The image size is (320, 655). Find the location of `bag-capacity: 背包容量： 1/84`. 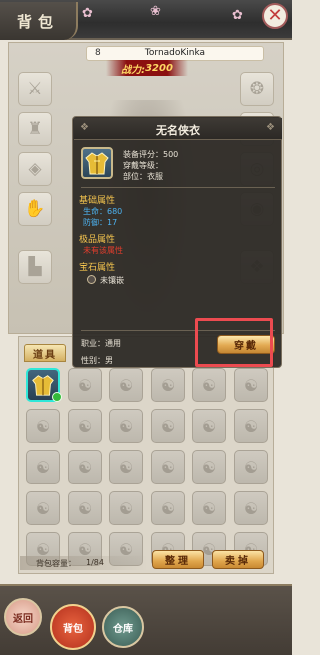

bag-capacity: 背包容量： 1/84 is located at coordinates (84, 563).